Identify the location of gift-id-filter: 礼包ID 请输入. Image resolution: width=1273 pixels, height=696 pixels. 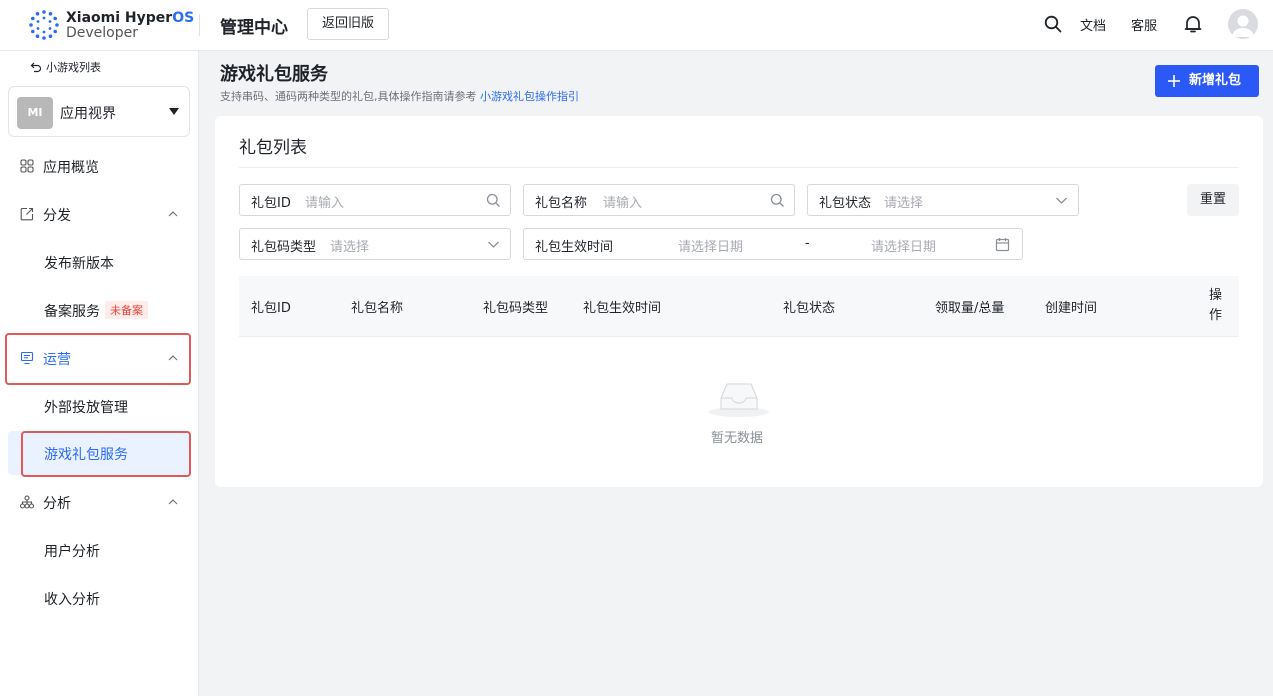
(375, 200).